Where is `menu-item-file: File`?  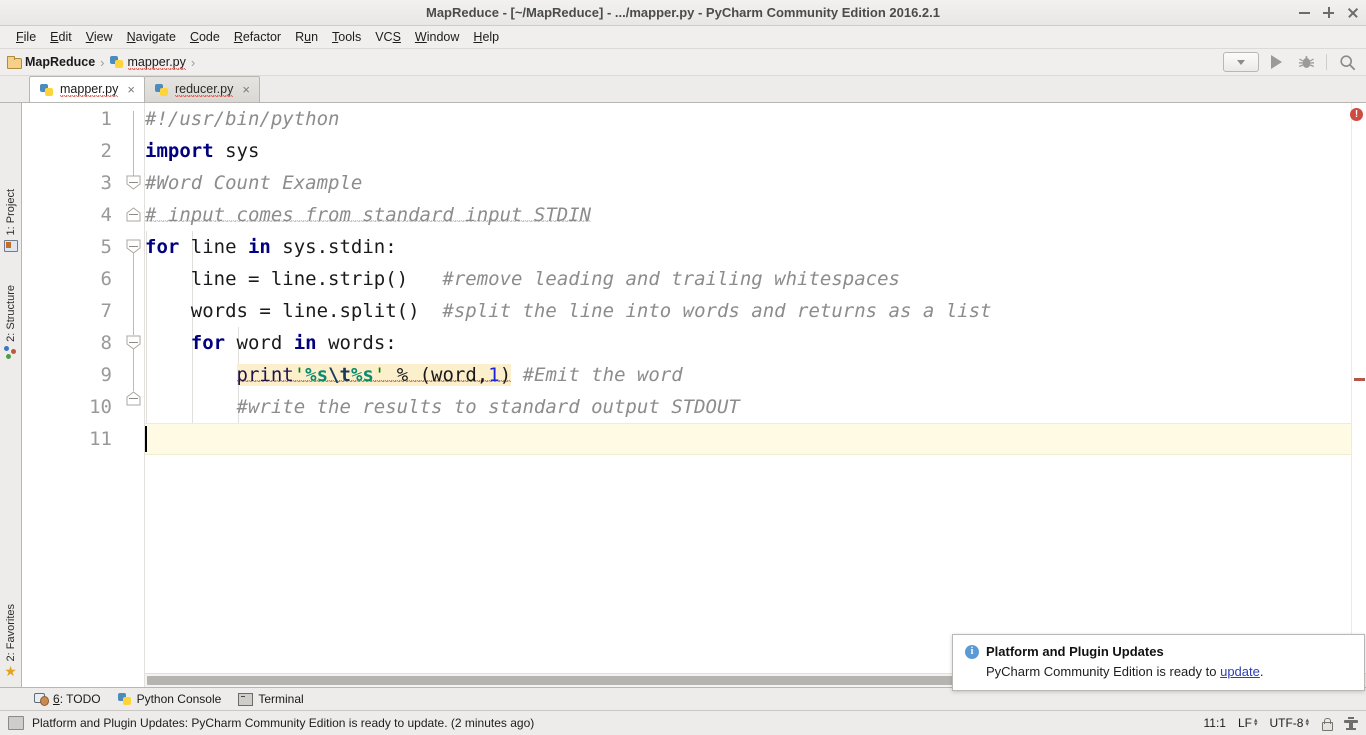
menu-item-file: File is located at coordinates (26, 37).